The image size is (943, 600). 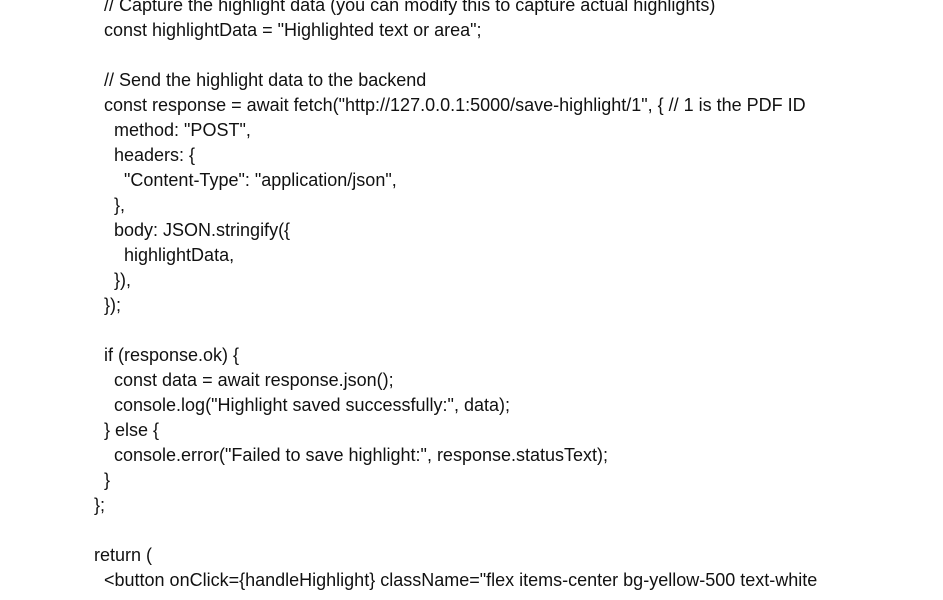 What do you see at coordinates (118, 555) in the screenshot?
I see `code-line-return: return (` at bounding box center [118, 555].